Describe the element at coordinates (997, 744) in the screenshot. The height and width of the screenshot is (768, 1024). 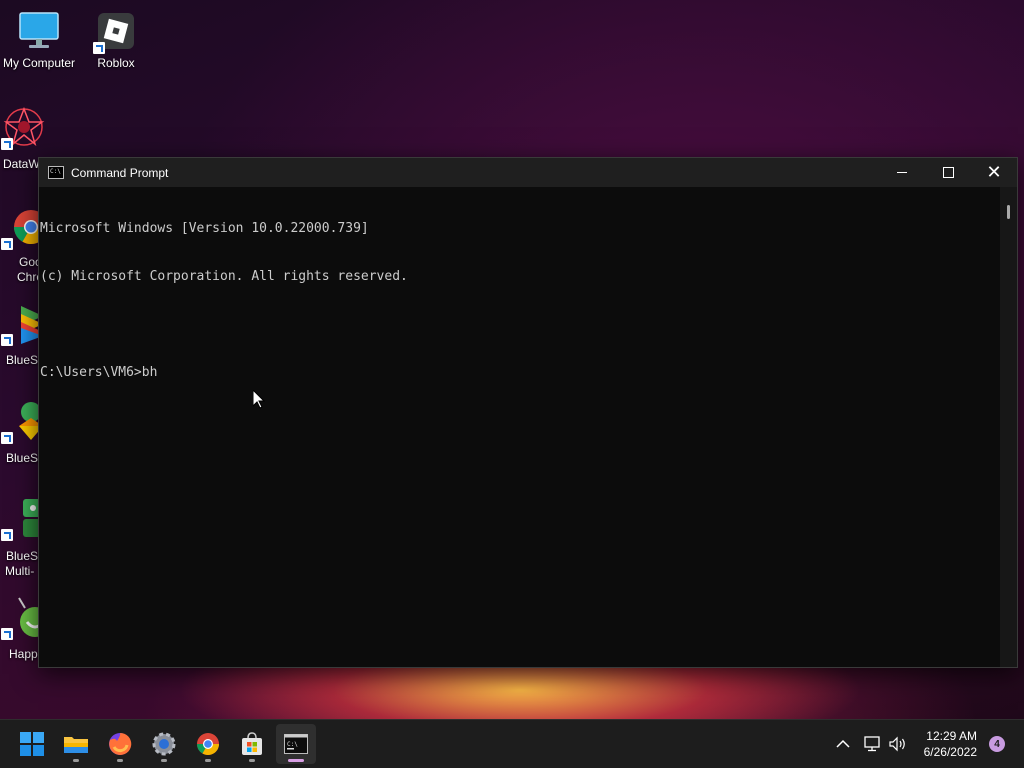
I see `notification-badge: 4` at that location.